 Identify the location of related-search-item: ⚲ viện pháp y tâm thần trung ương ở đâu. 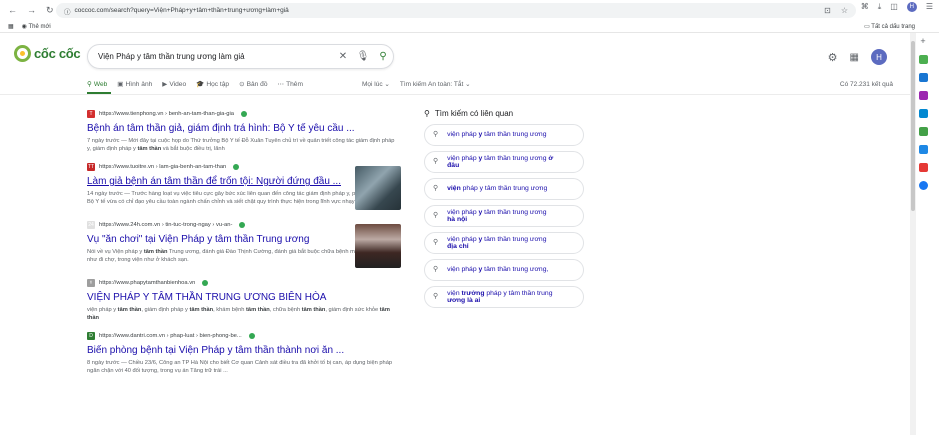
(504, 162).